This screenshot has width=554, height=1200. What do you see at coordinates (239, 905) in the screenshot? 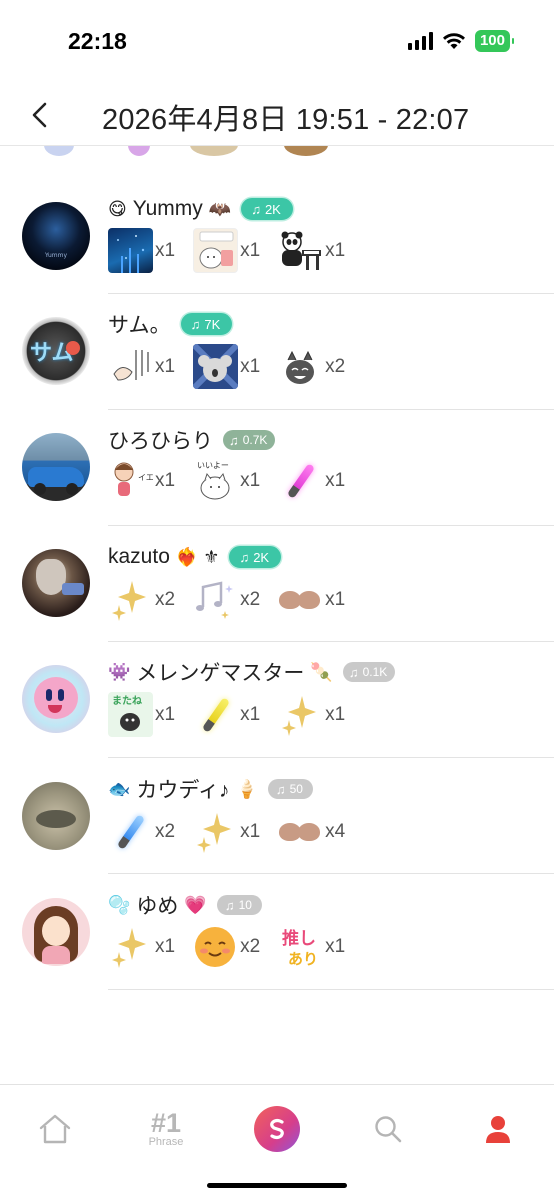
I see `fan-level-badge: ♫ 10` at bounding box center [239, 905].